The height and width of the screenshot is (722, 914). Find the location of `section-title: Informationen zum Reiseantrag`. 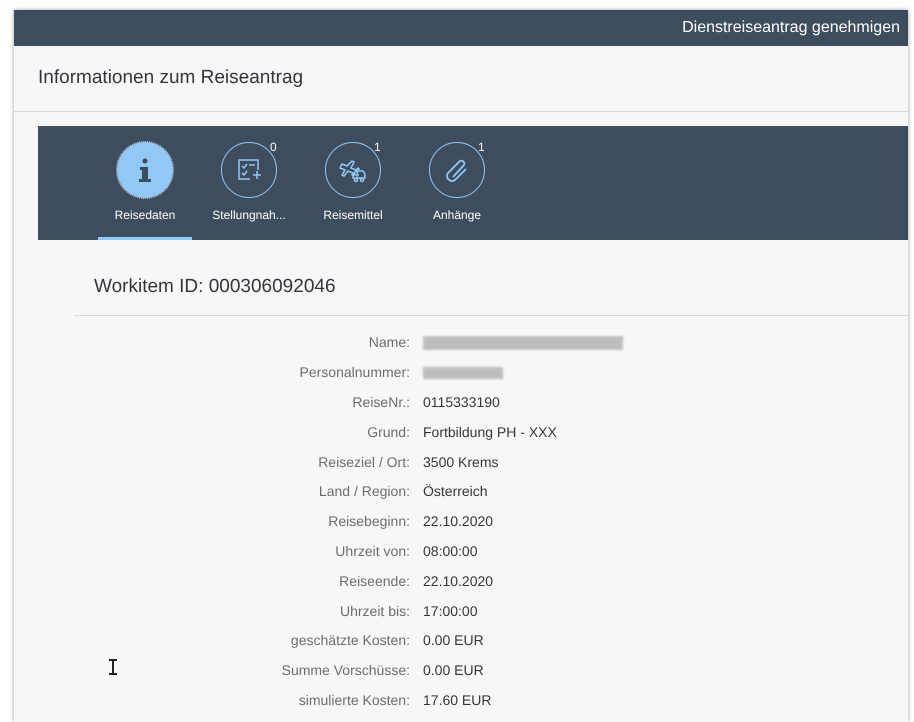

section-title: Informationen zum Reiseantrag is located at coordinates (171, 78).